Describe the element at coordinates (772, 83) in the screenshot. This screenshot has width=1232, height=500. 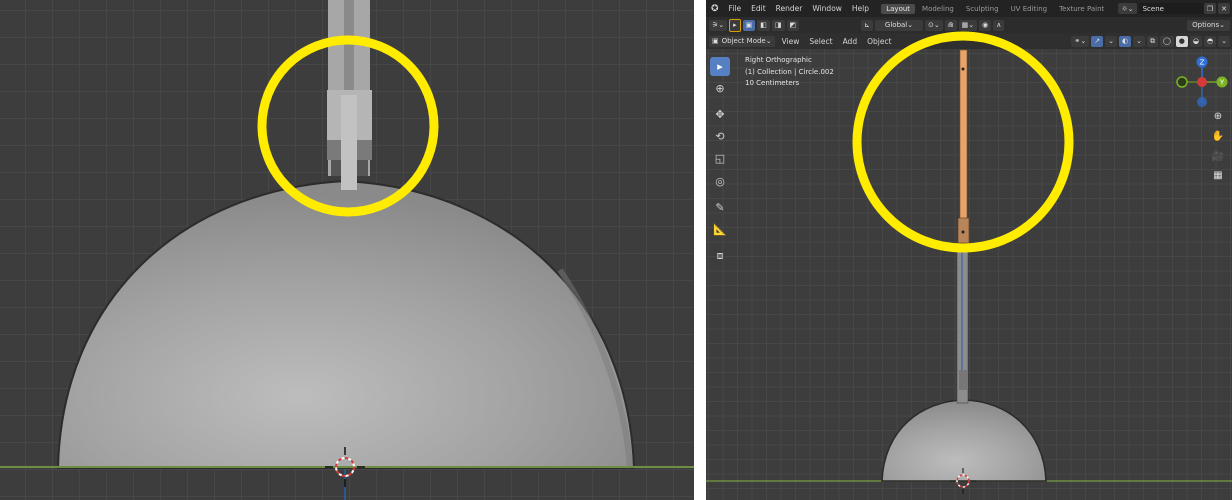
I see `grid-scale: 10 Centimeters` at that location.